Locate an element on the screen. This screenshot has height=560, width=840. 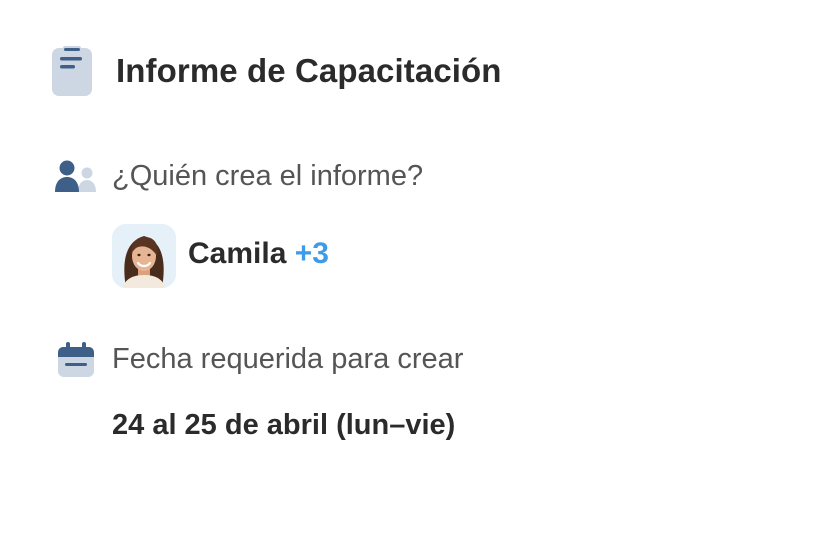
page-title: Informe de Capacitación is located at coordinates (309, 70).